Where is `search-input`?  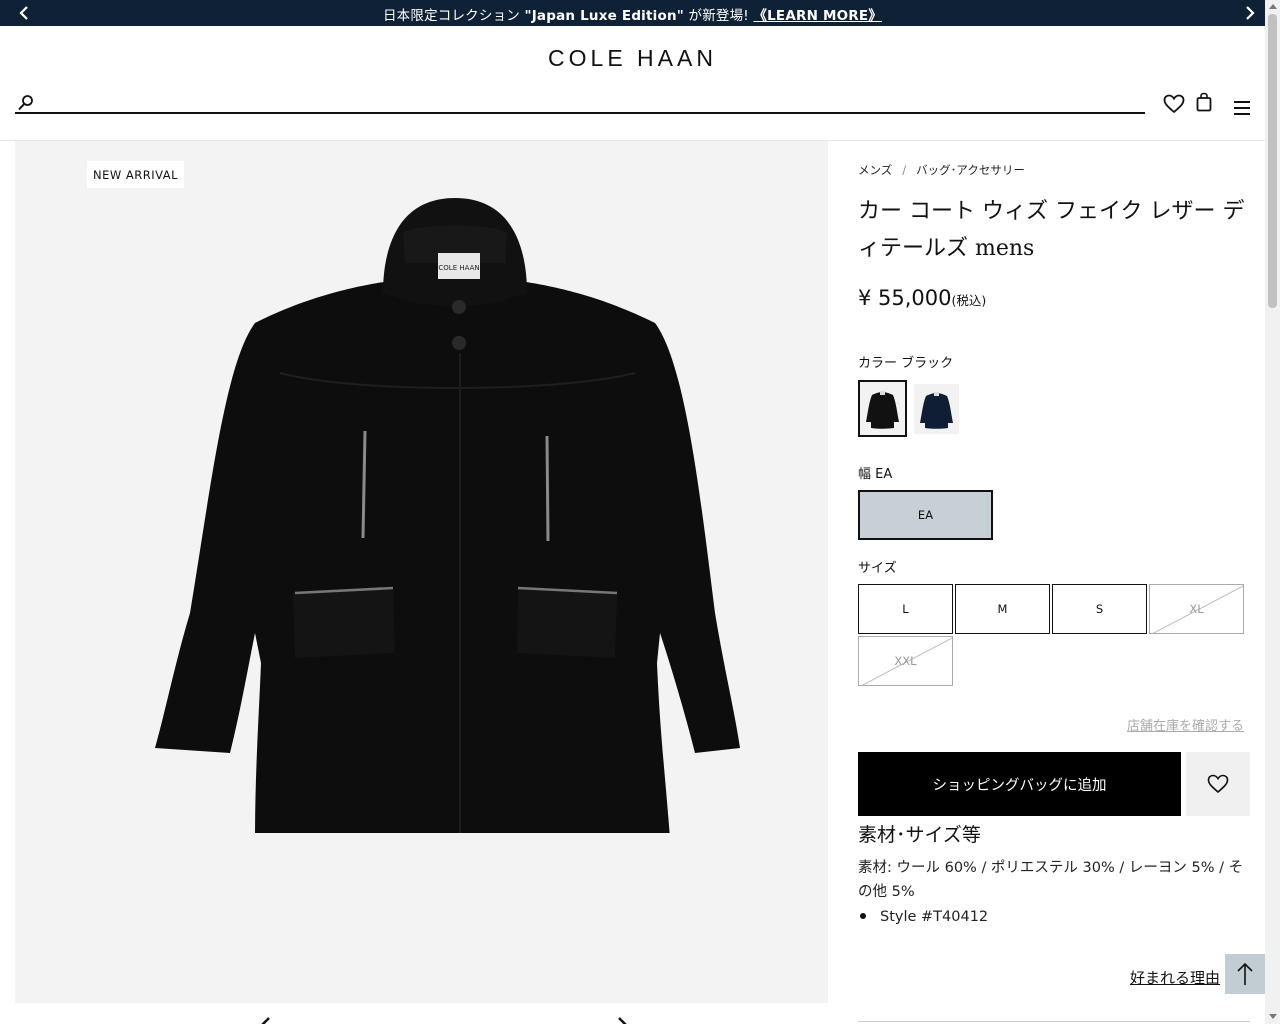 search-input is located at coordinates (590, 102).